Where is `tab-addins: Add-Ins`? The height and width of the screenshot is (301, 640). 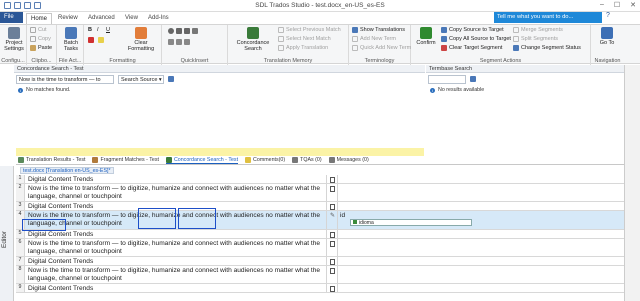
tab-addins: Add-Ins is located at coordinates (158, 18).